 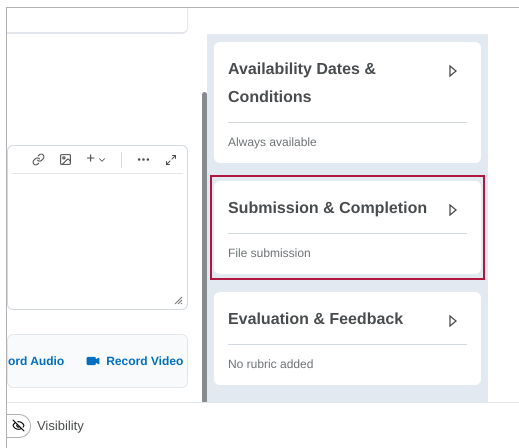 What do you see at coordinates (347, 227) in the screenshot?
I see `settings-card: Submission & Completion File submission` at bounding box center [347, 227].